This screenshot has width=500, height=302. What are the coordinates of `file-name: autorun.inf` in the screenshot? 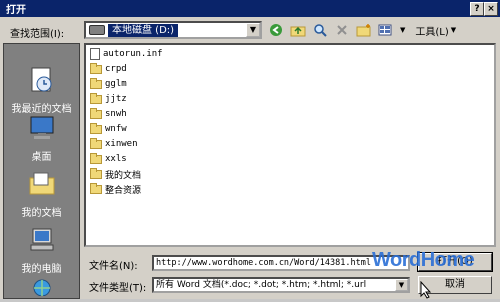 It's located at (133, 54).